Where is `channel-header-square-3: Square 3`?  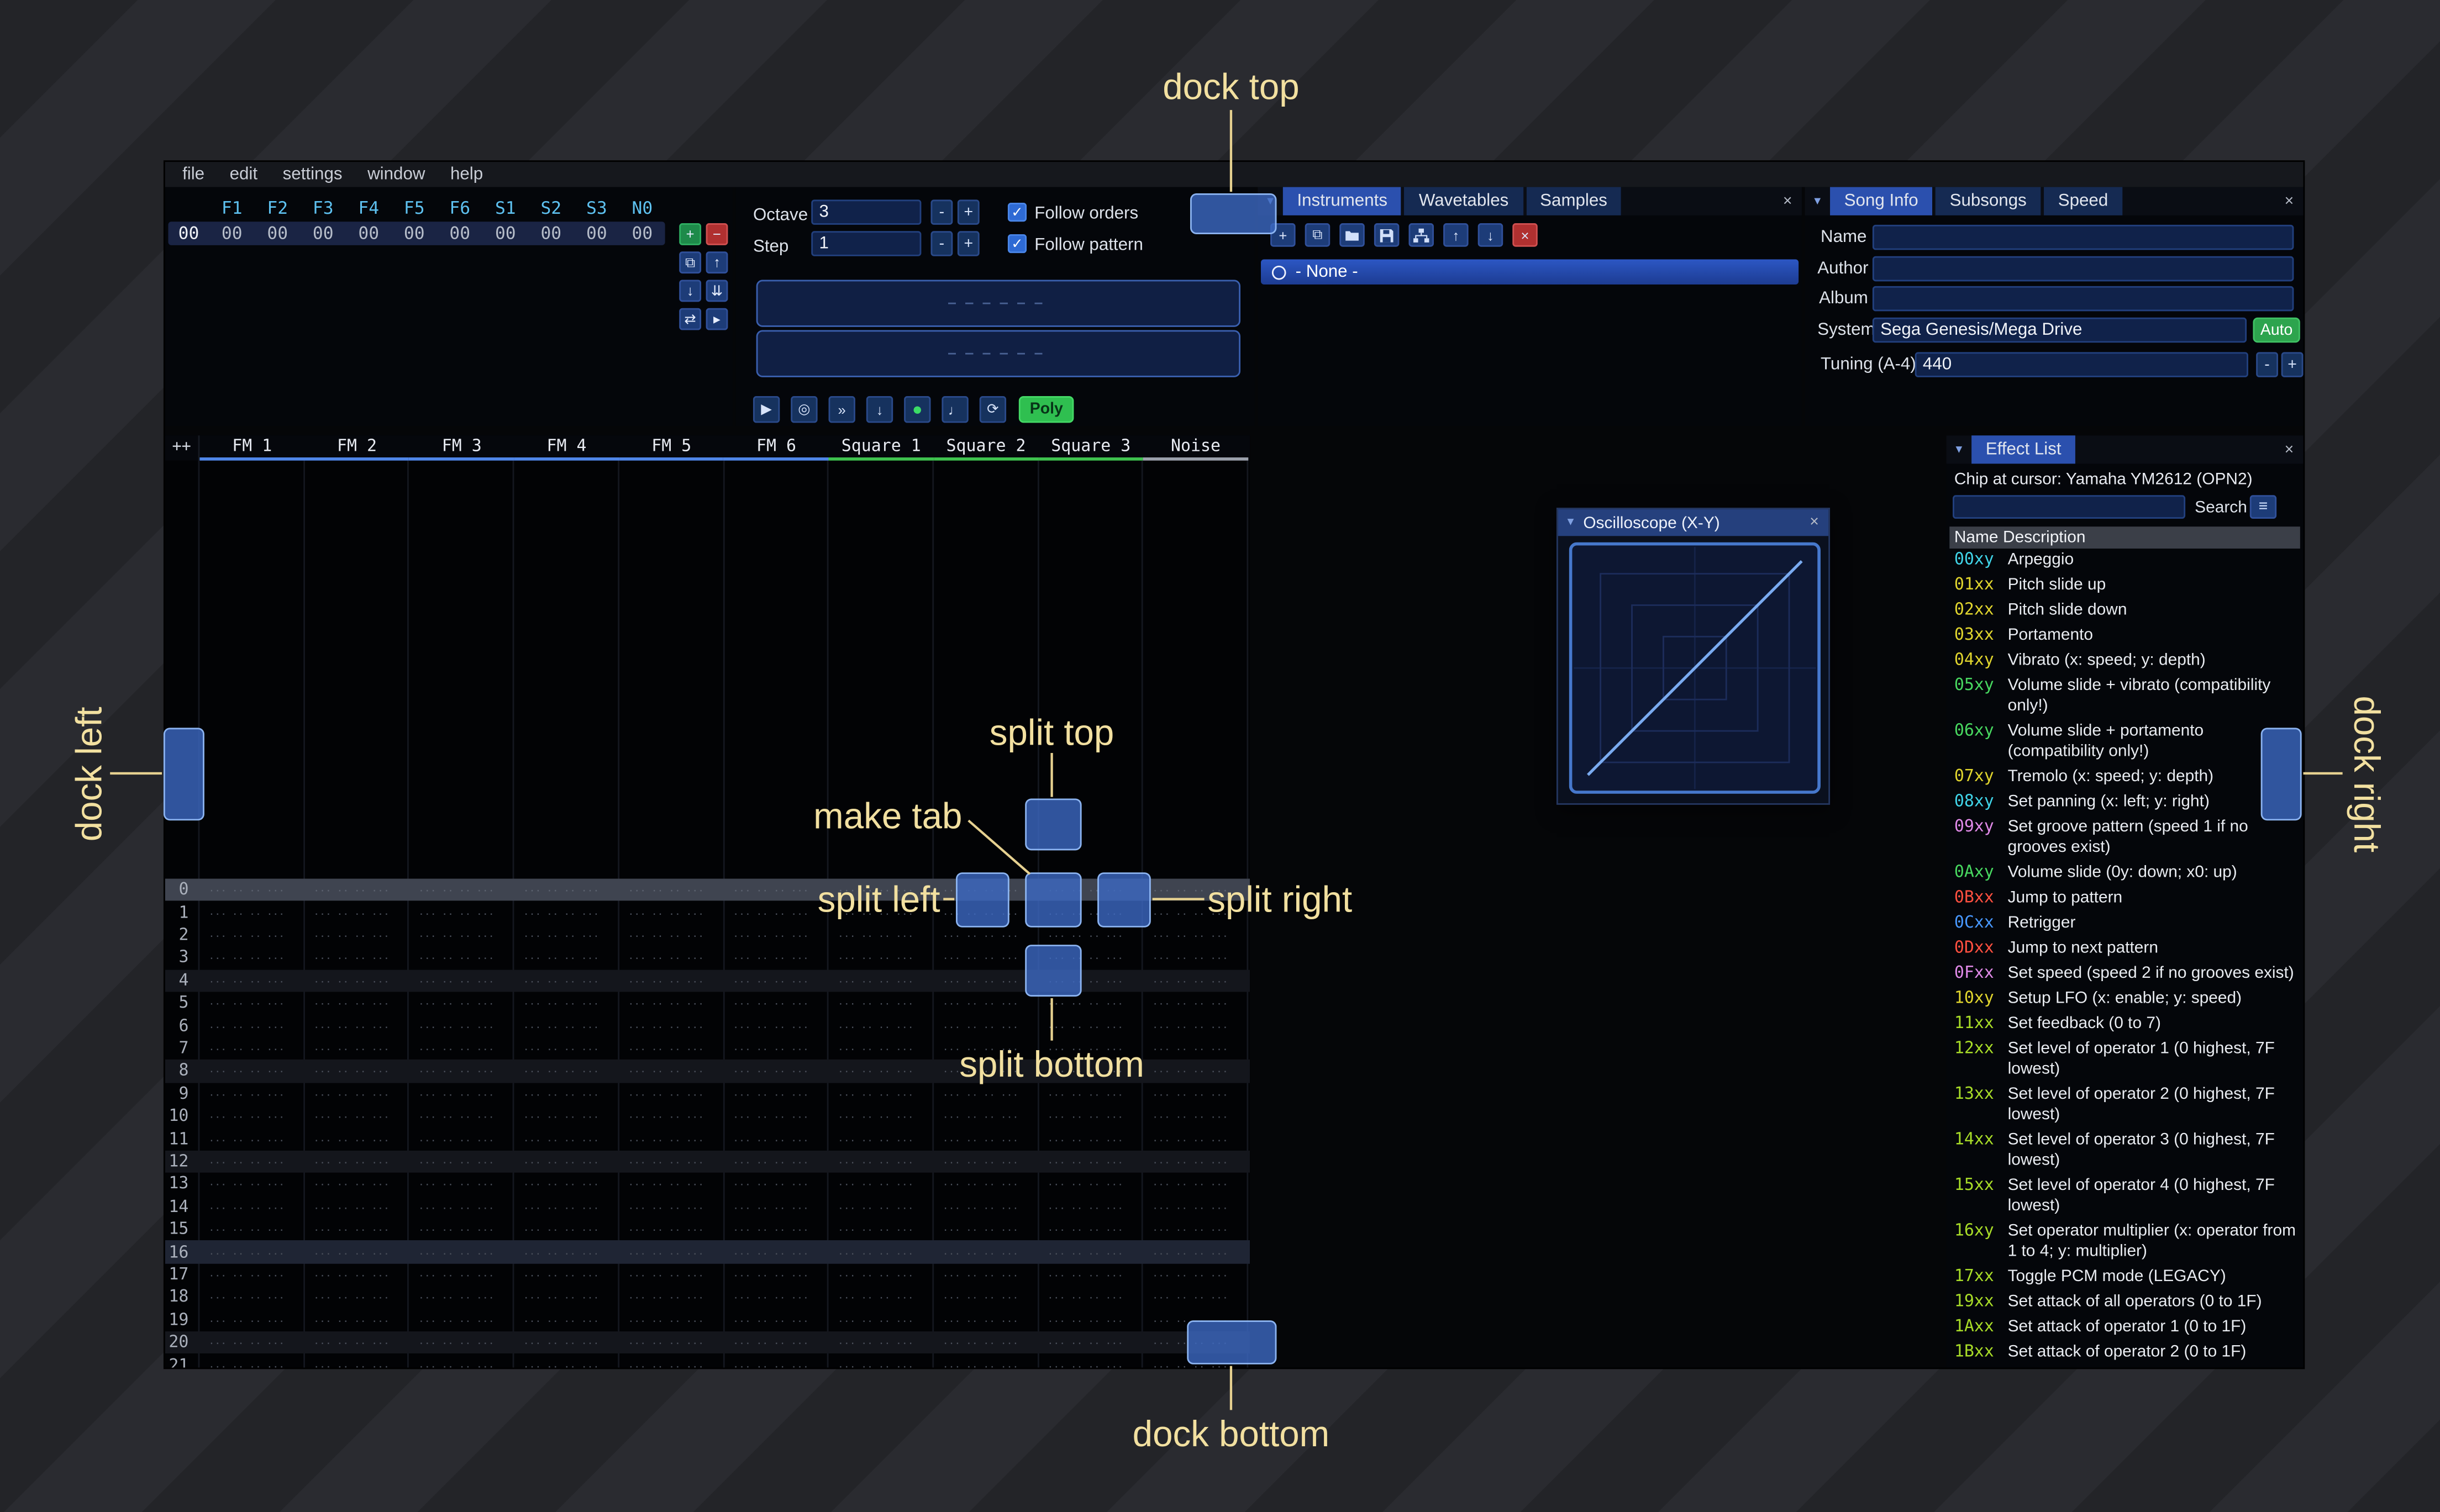
channel-header-square-3: Square 3 is located at coordinates (1091, 448).